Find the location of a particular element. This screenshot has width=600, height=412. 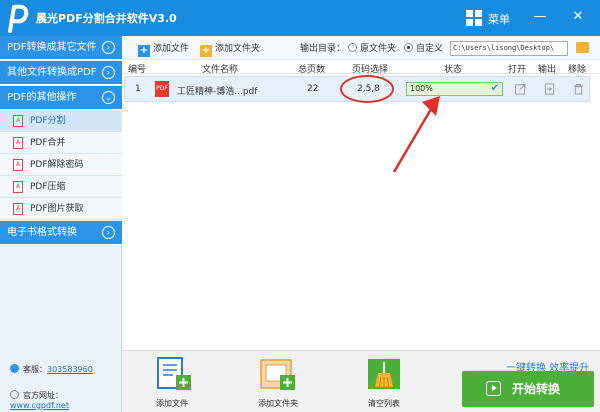

sidebar-category-pdf-to-other: PDF转换成其它文件 › is located at coordinates (61, 48).